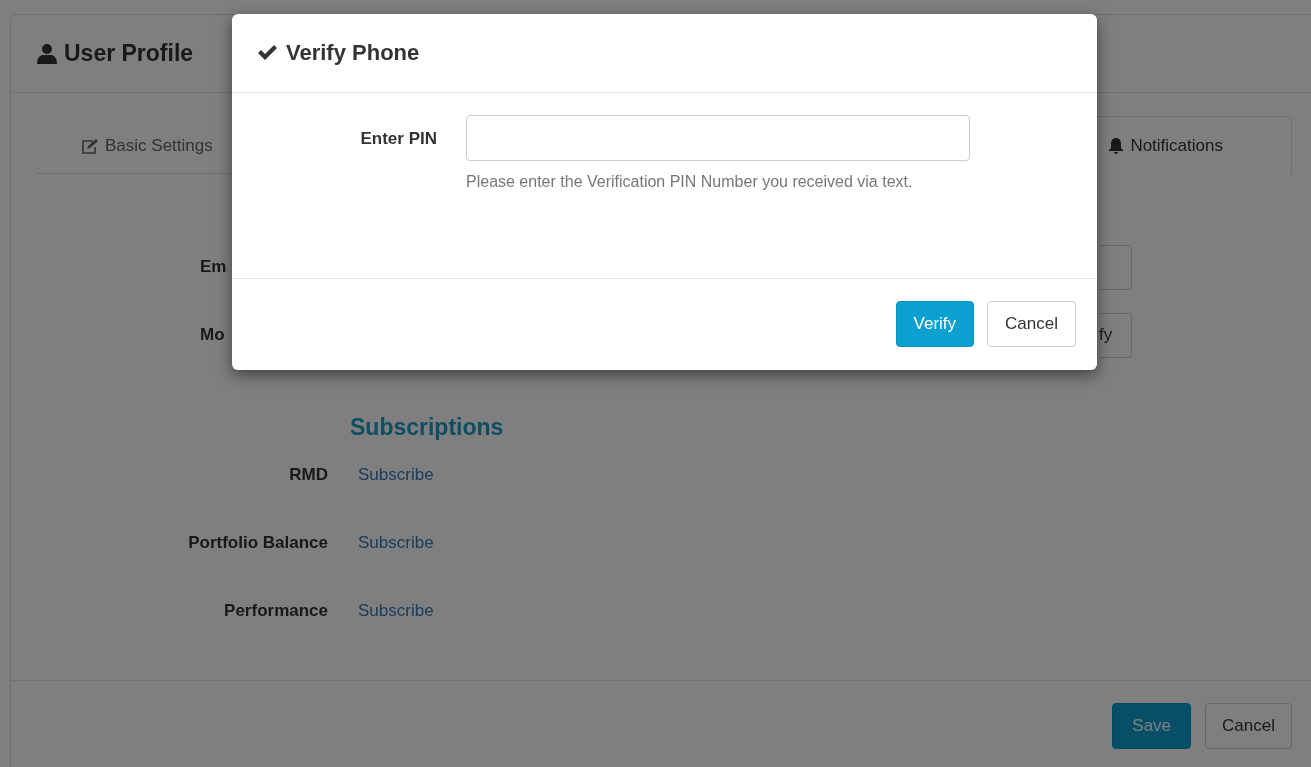 This screenshot has height=767, width=1311. Describe the element at coordinates (718, 138) in the screenshot. I see `pin-field` at that location.